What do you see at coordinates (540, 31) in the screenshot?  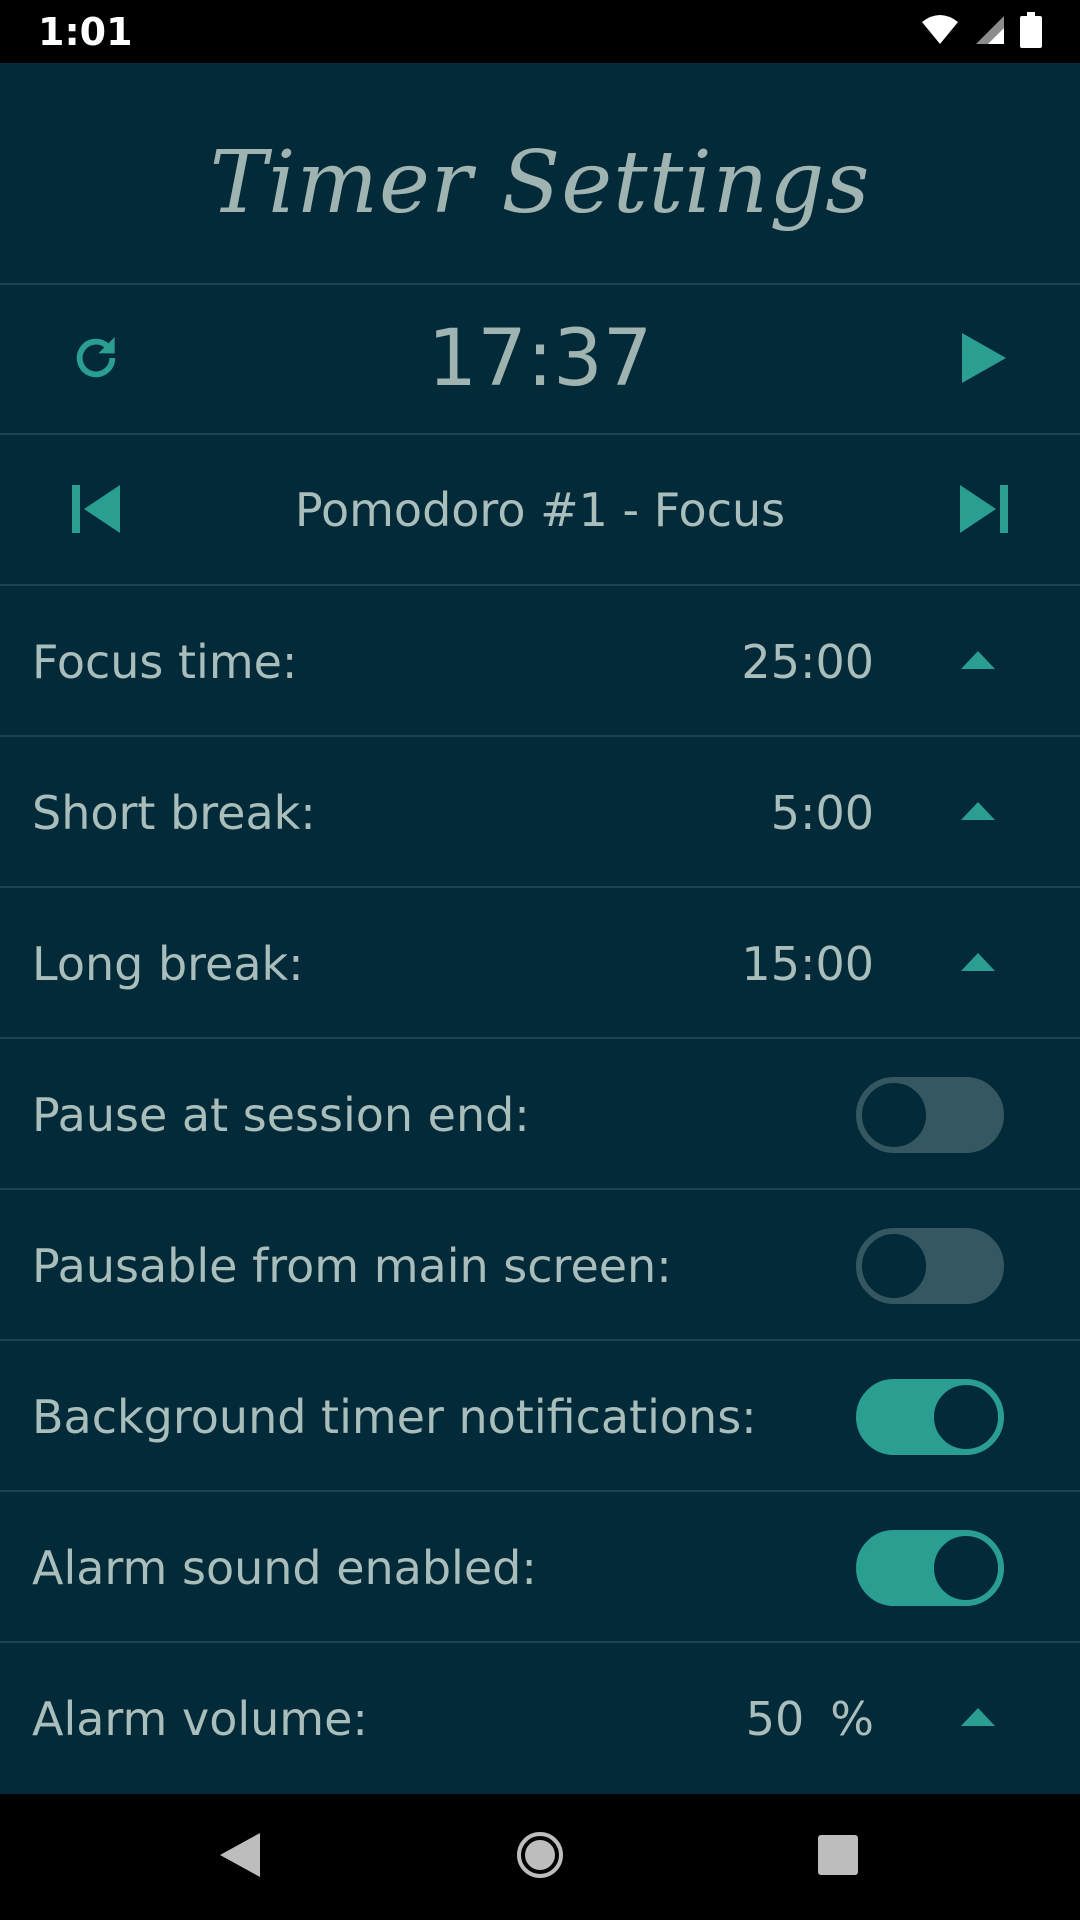 I see `status-bar: 1:01` at bounding box center [540, 31].